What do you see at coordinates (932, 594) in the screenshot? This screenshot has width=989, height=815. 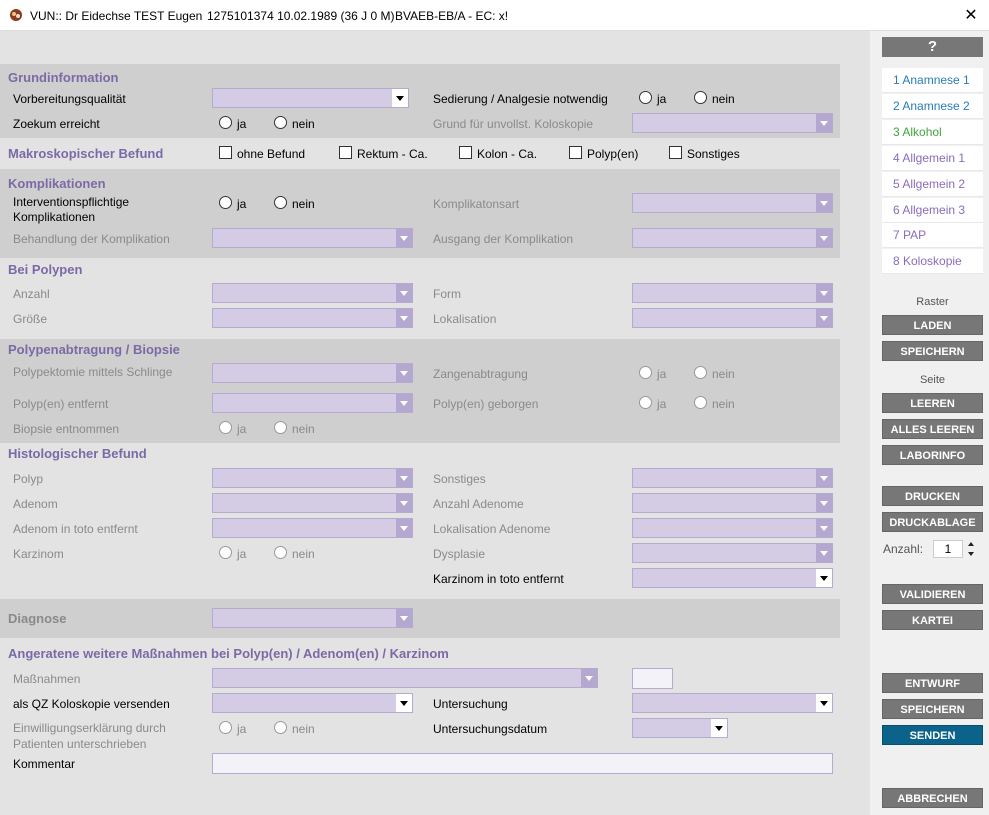 I see `validieren-button: VALIDIEREN` at bounding box center [932, 594].